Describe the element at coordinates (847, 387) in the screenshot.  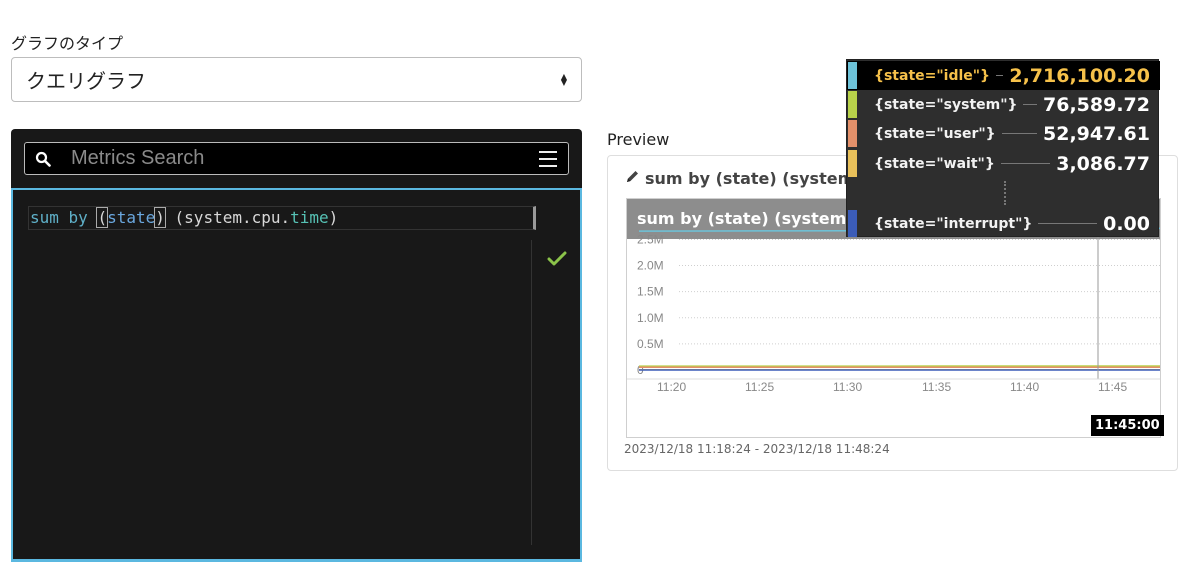
I see `x-tick-label: 11:30` at that location.